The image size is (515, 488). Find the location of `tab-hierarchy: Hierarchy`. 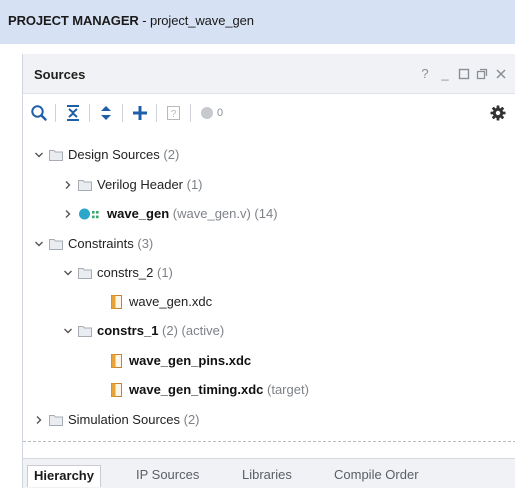

tab-hierarchy: Hierarchy is located at coordinates (64, 476).